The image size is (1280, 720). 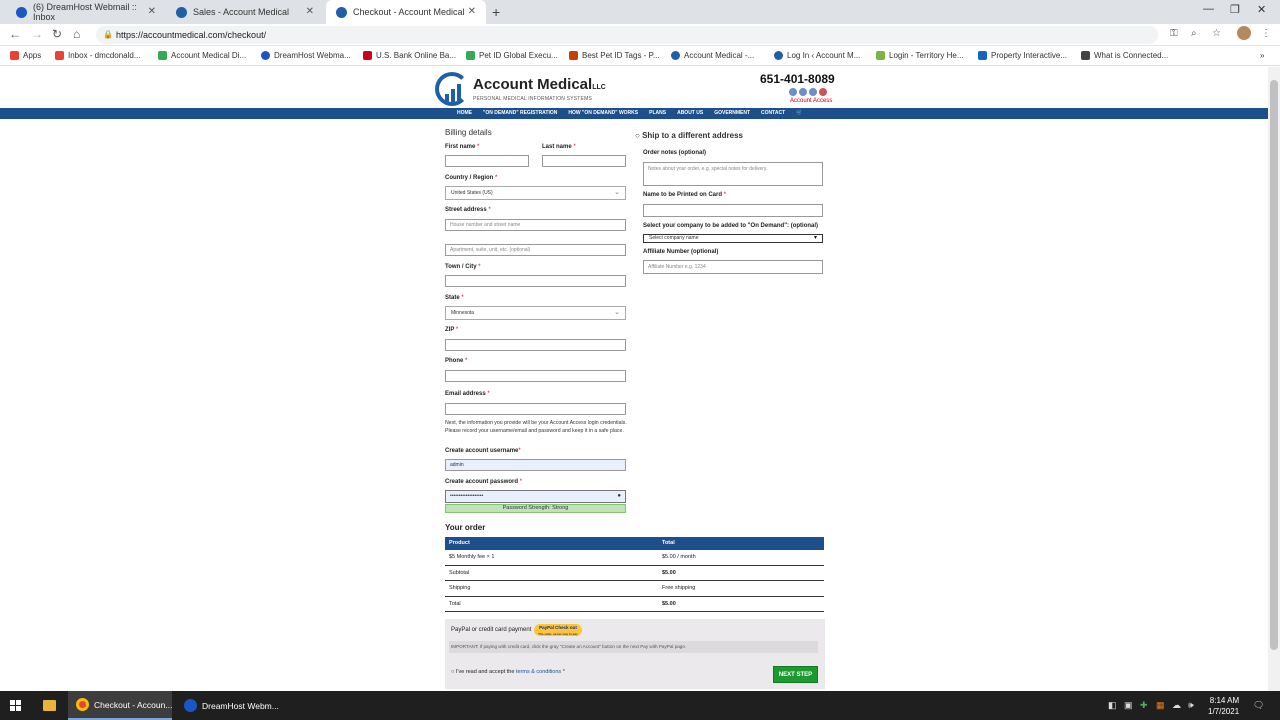 What do you see at coordinates (25, 55) in the screenshot?
I see `bookmark-apps: Apps` at bounding box center [25, 55].